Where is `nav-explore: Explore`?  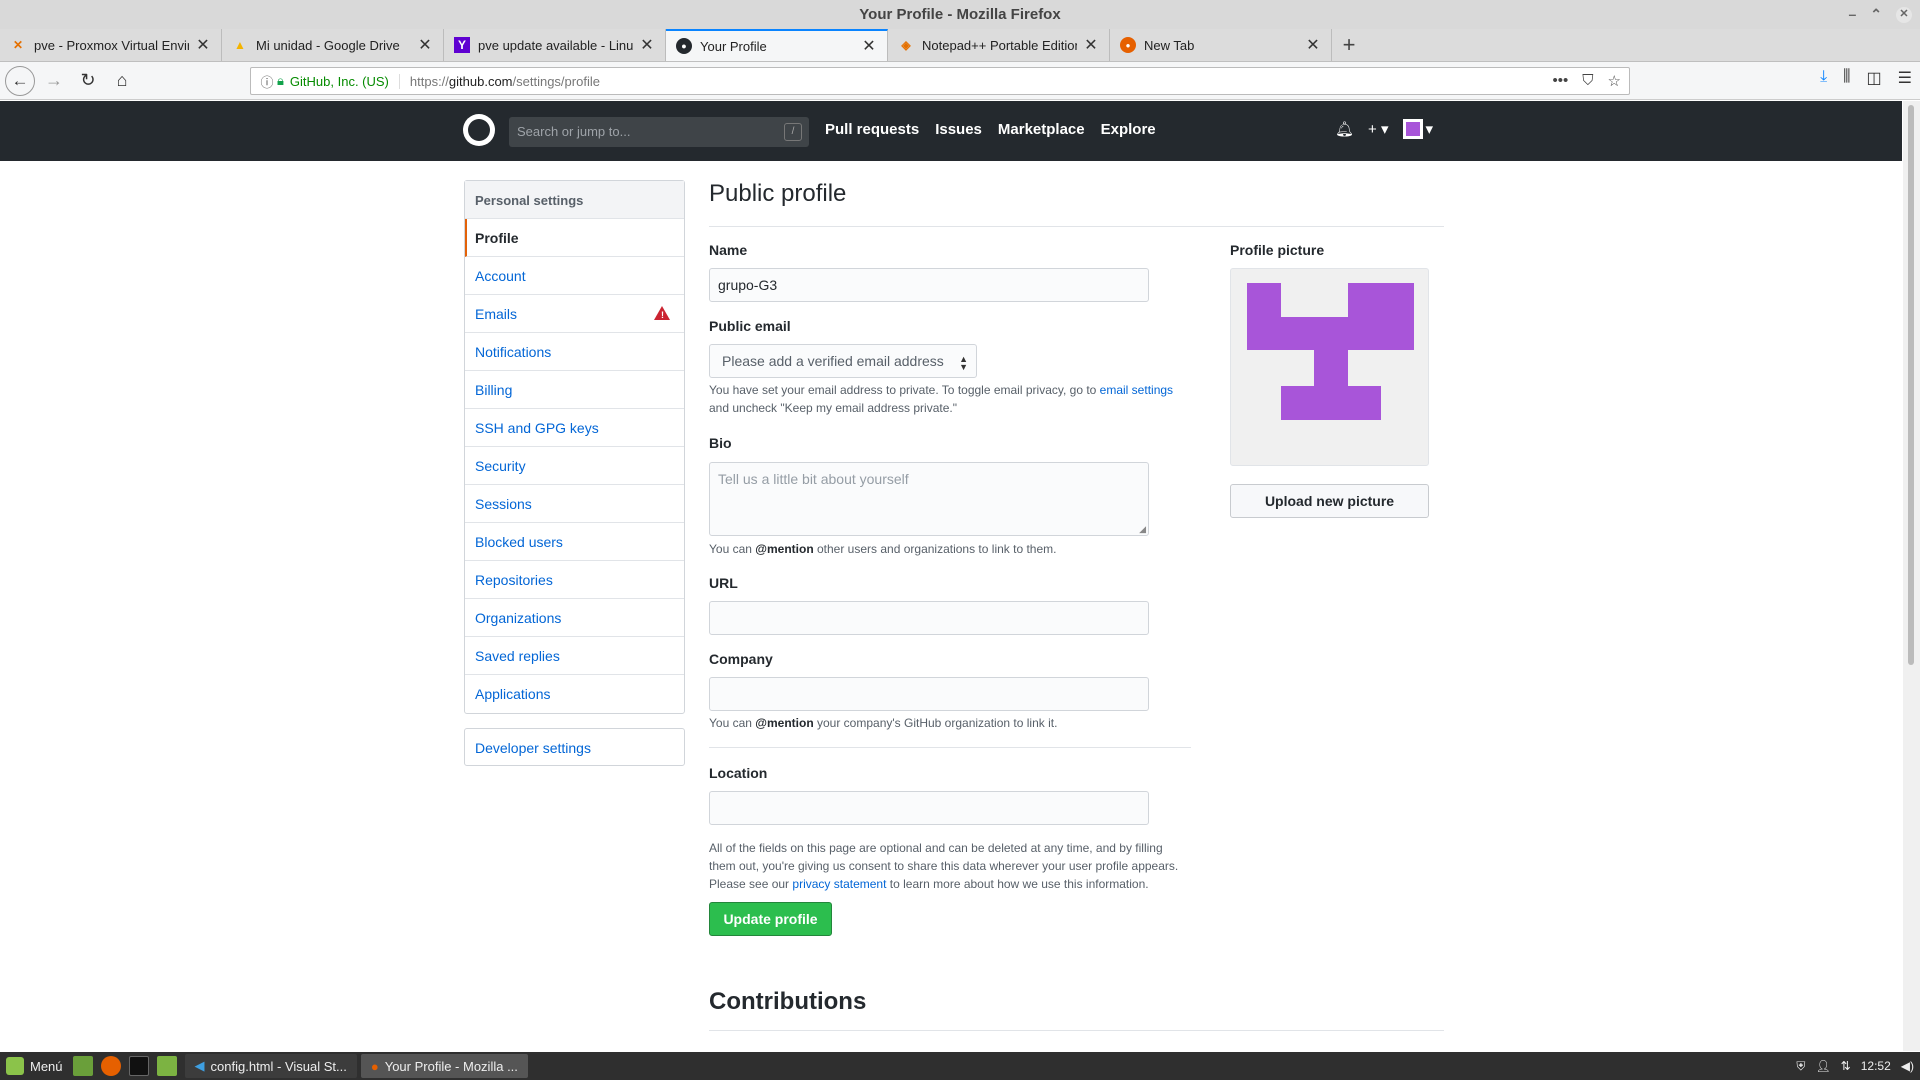
nav-explore: Explore is located at coordinates (1128, 129).